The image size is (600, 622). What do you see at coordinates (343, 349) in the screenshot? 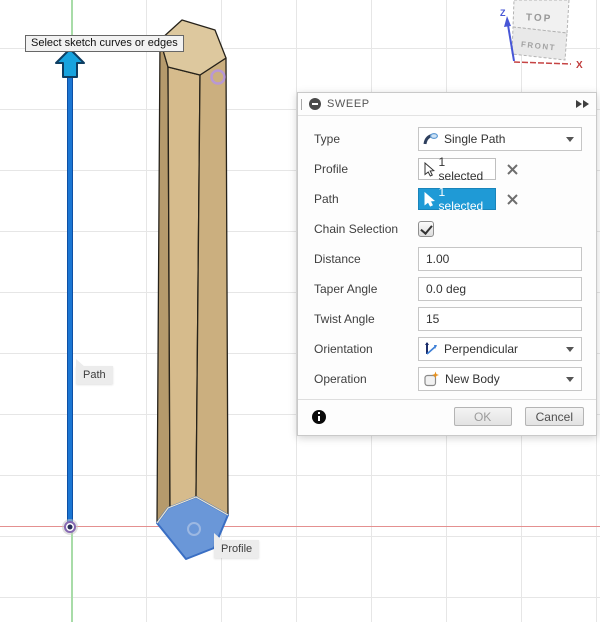
I see `orientation-label: Orientation` at bounding box center [343, 349].